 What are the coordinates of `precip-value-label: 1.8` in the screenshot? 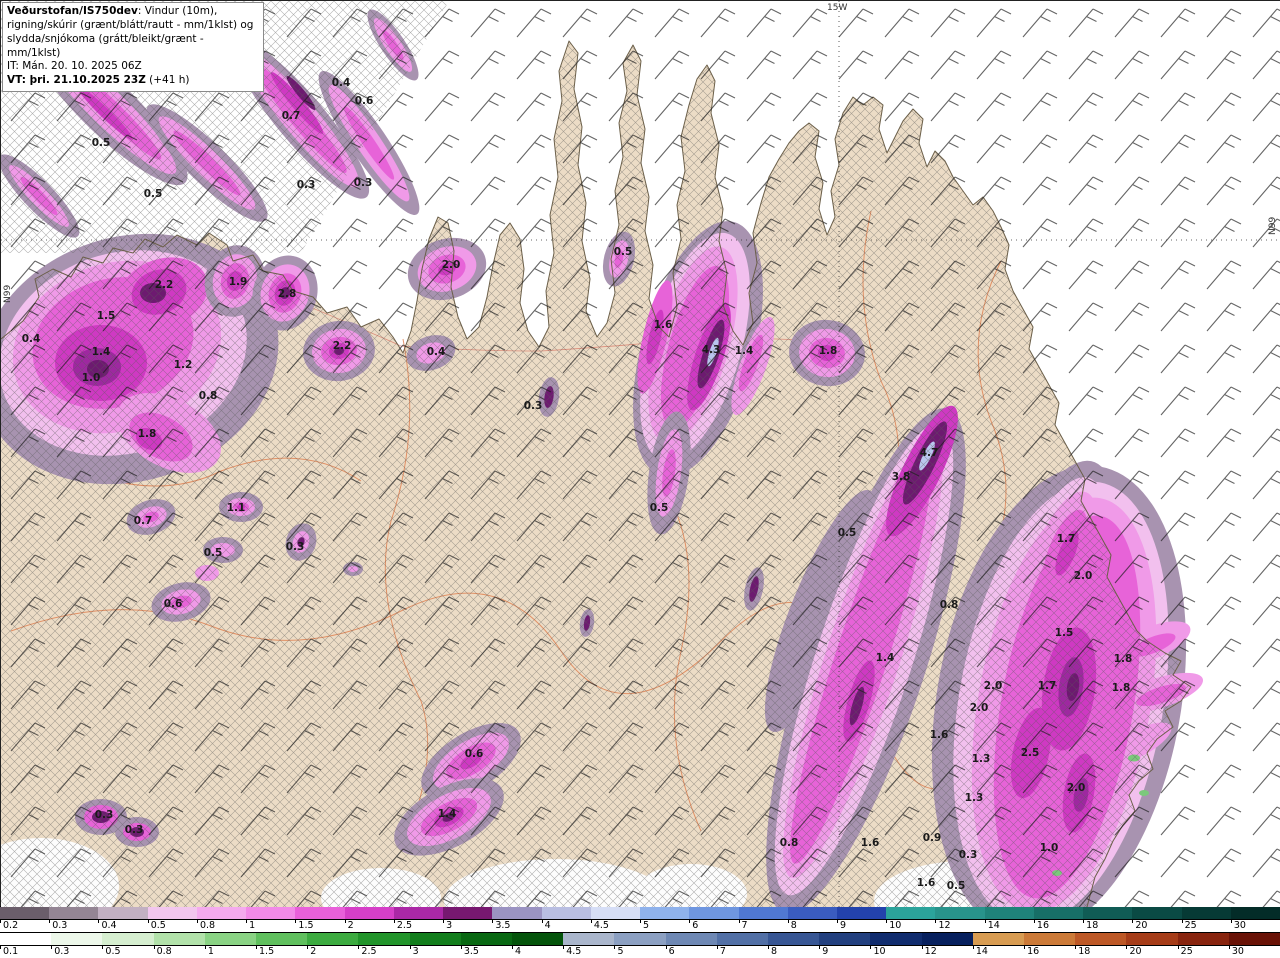 It's located at (147, 434).